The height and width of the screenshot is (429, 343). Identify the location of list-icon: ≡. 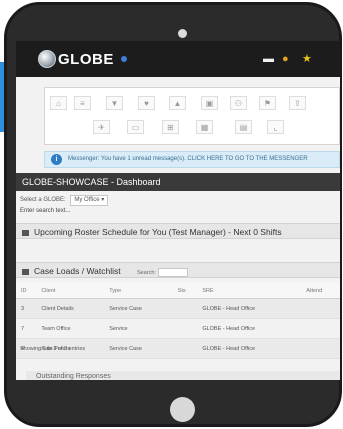
(82, 103).